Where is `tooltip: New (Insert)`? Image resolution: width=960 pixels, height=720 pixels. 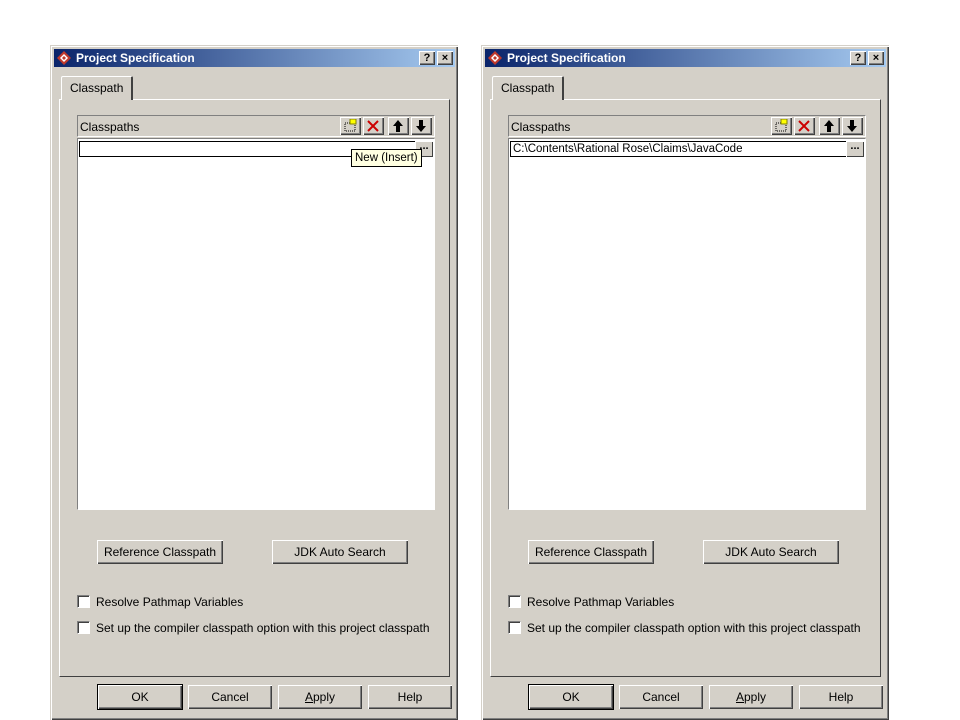
tooltip: New (Insert) is located at coordinates (386, 158).